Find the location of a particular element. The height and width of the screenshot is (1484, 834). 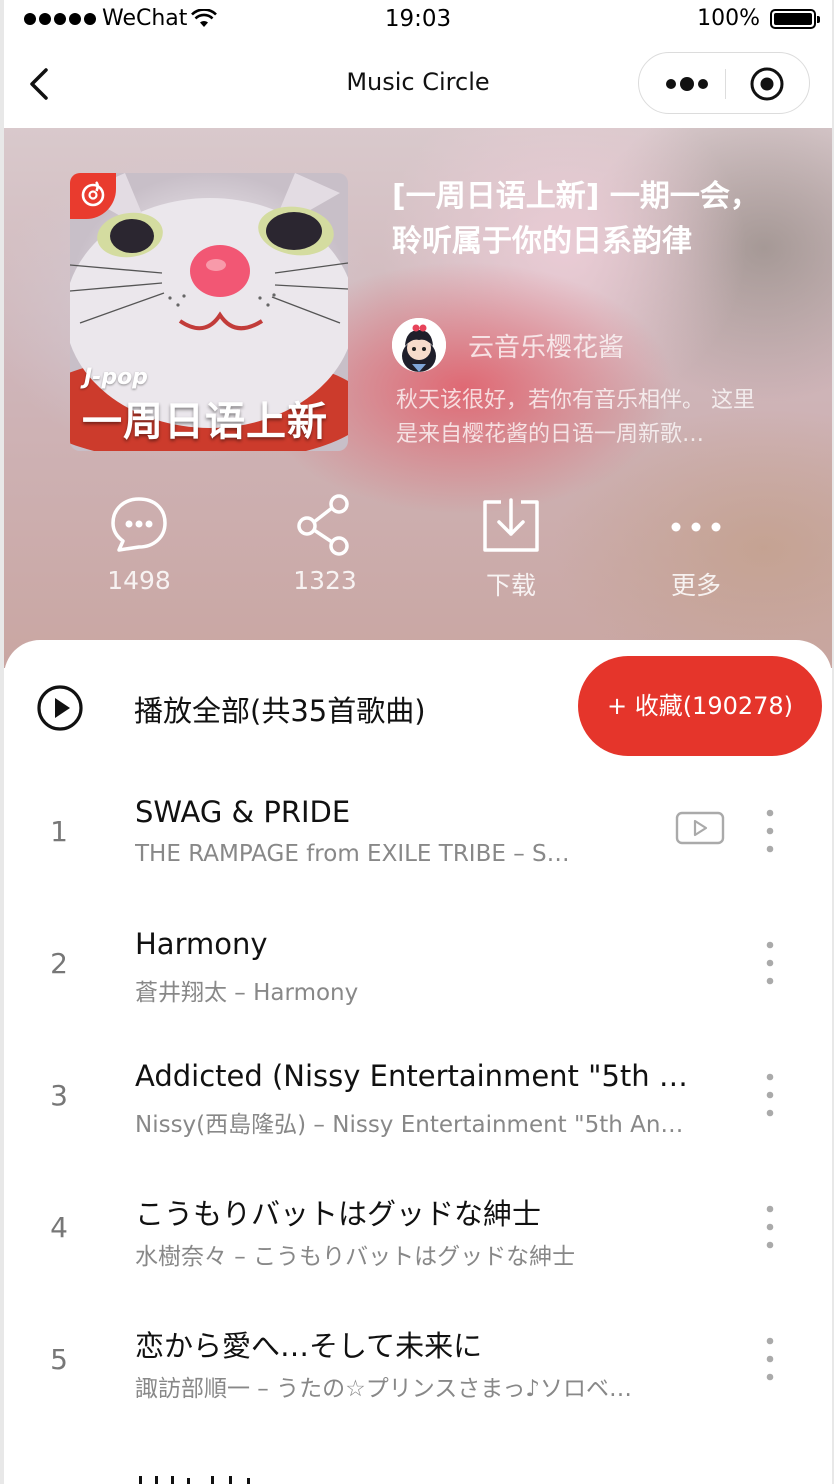

download-action: 下载 is located at coordinates (511, 547).